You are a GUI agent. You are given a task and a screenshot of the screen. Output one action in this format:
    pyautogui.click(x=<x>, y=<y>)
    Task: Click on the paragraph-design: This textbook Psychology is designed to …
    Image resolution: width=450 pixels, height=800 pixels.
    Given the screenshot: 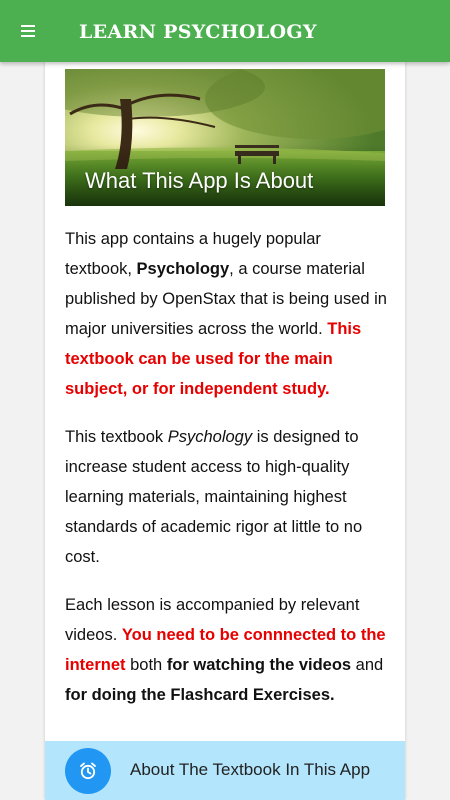 What is the action you would take?
    pyautogui.click(x=214, y=497)
    